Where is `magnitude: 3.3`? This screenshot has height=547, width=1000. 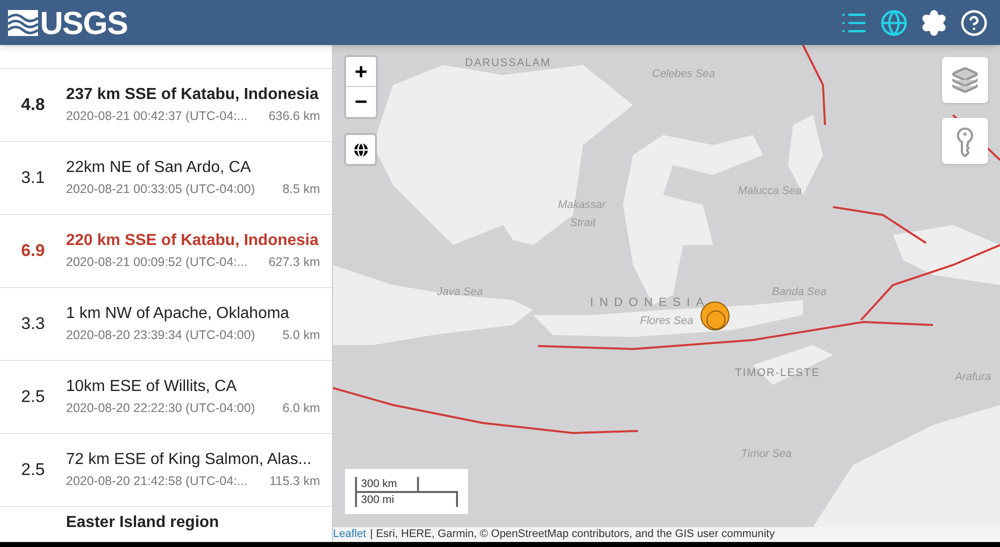
magnitude: 3.3 is located at coordinates (33, 324).